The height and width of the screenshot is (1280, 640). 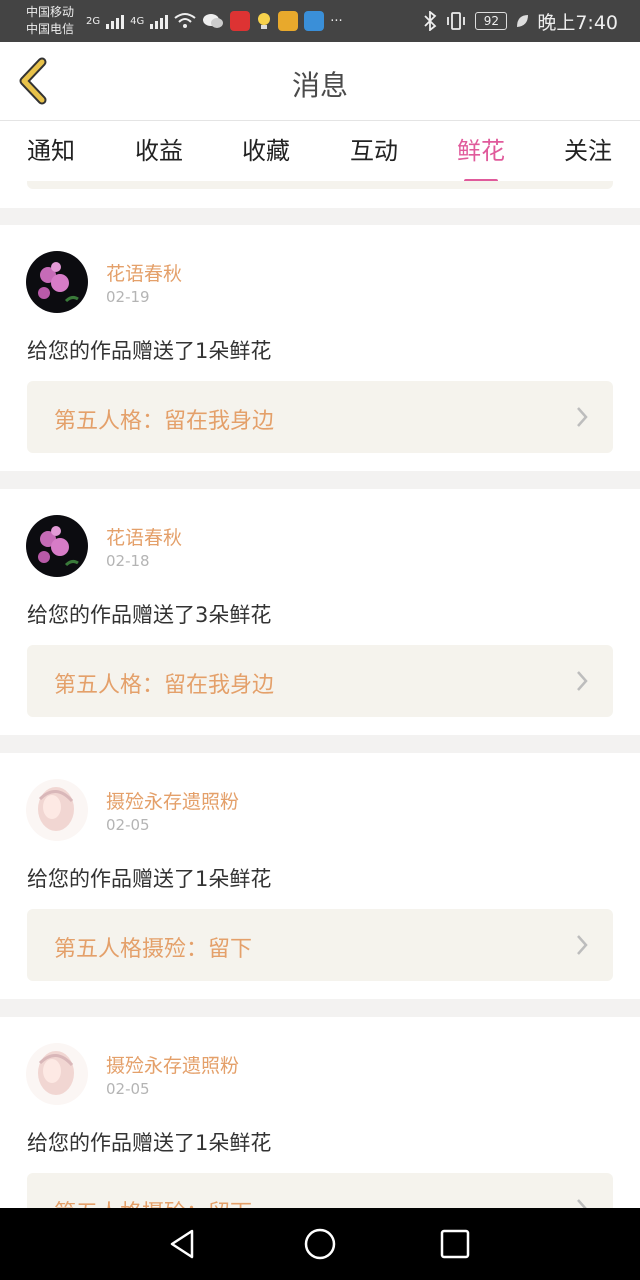 I want to click on bulb-icon, so click(x=264, y=21).